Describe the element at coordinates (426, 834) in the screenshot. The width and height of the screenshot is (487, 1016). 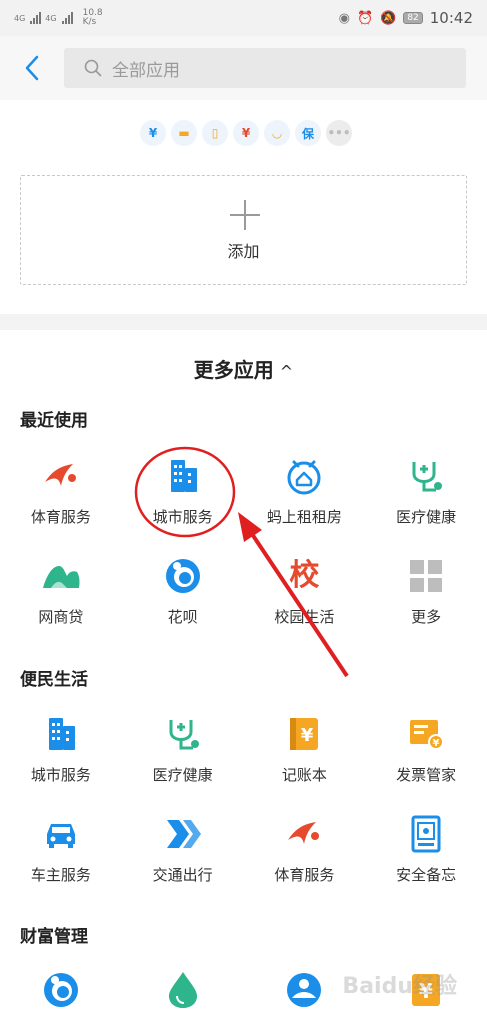
I see `safe-icon` at that location.